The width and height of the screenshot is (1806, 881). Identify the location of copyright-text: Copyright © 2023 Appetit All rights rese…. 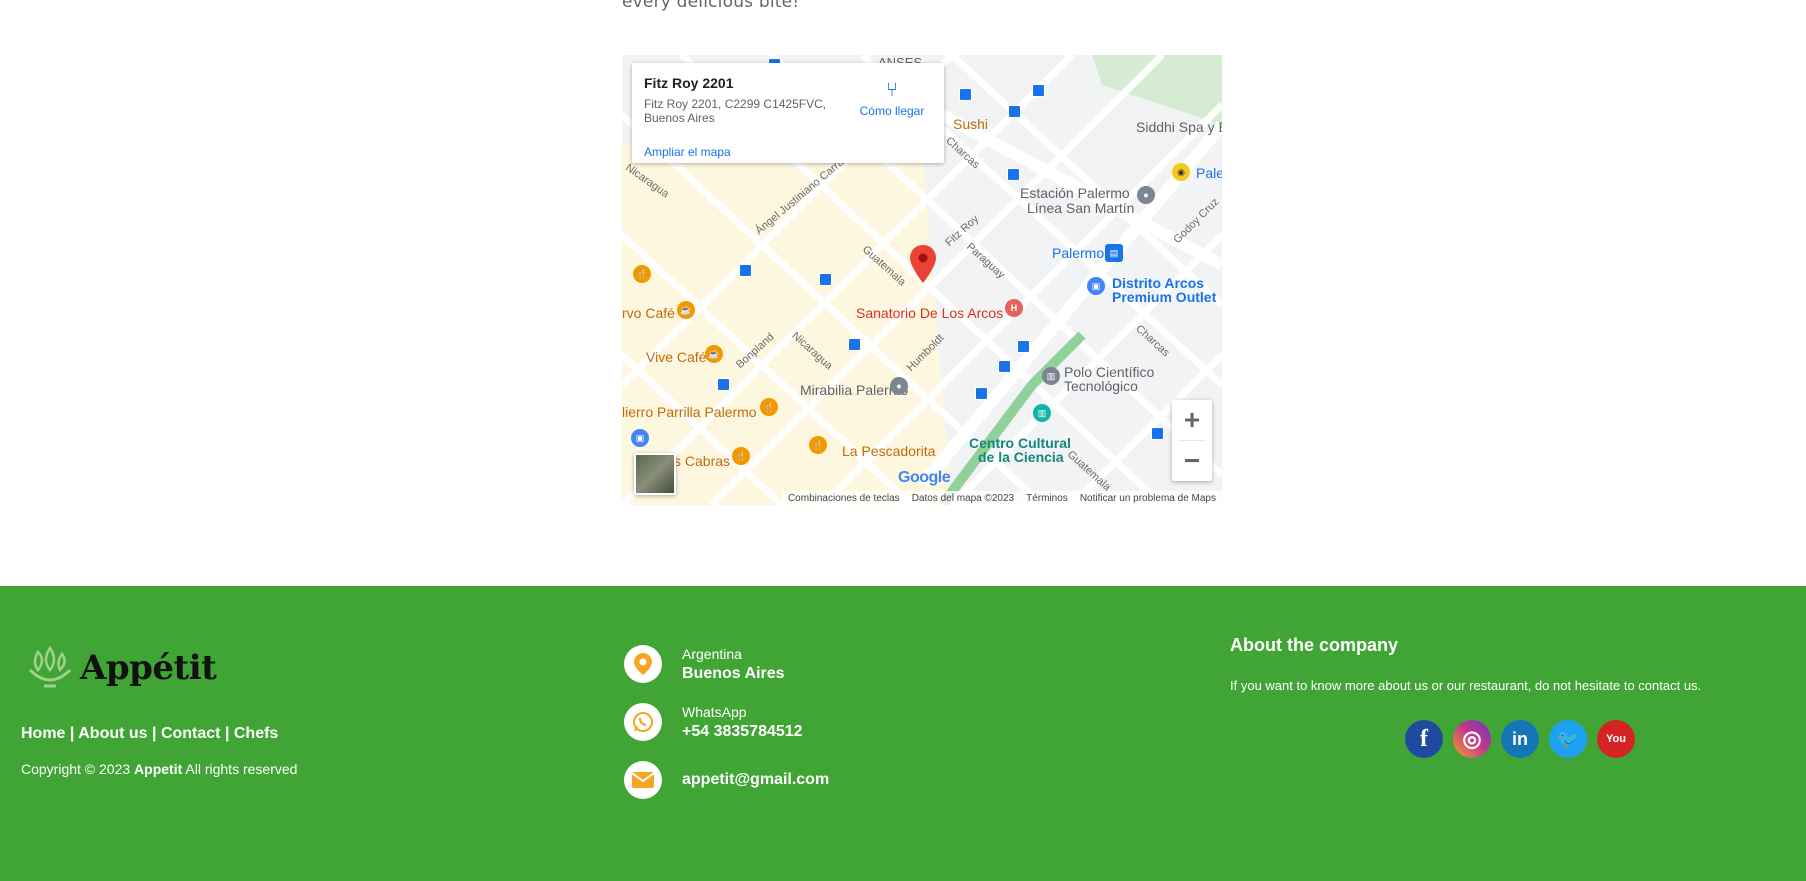
(159, 769).